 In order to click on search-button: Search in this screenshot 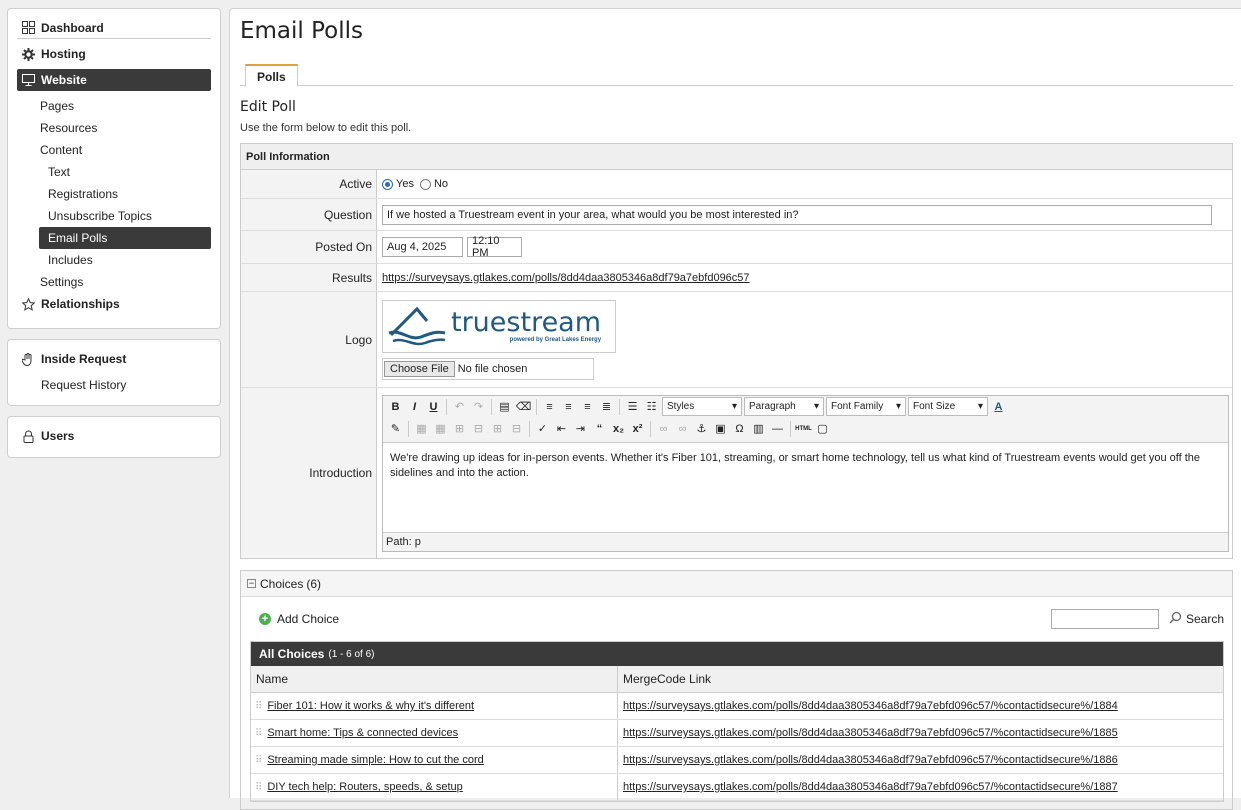, I will do `click(1205, 619)`.